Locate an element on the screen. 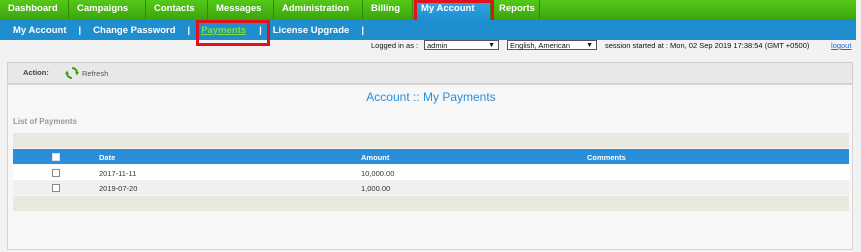 This screenshot has height=252, width=861. logged-in-label: Logged in as : is located at coordinates (395, 45).